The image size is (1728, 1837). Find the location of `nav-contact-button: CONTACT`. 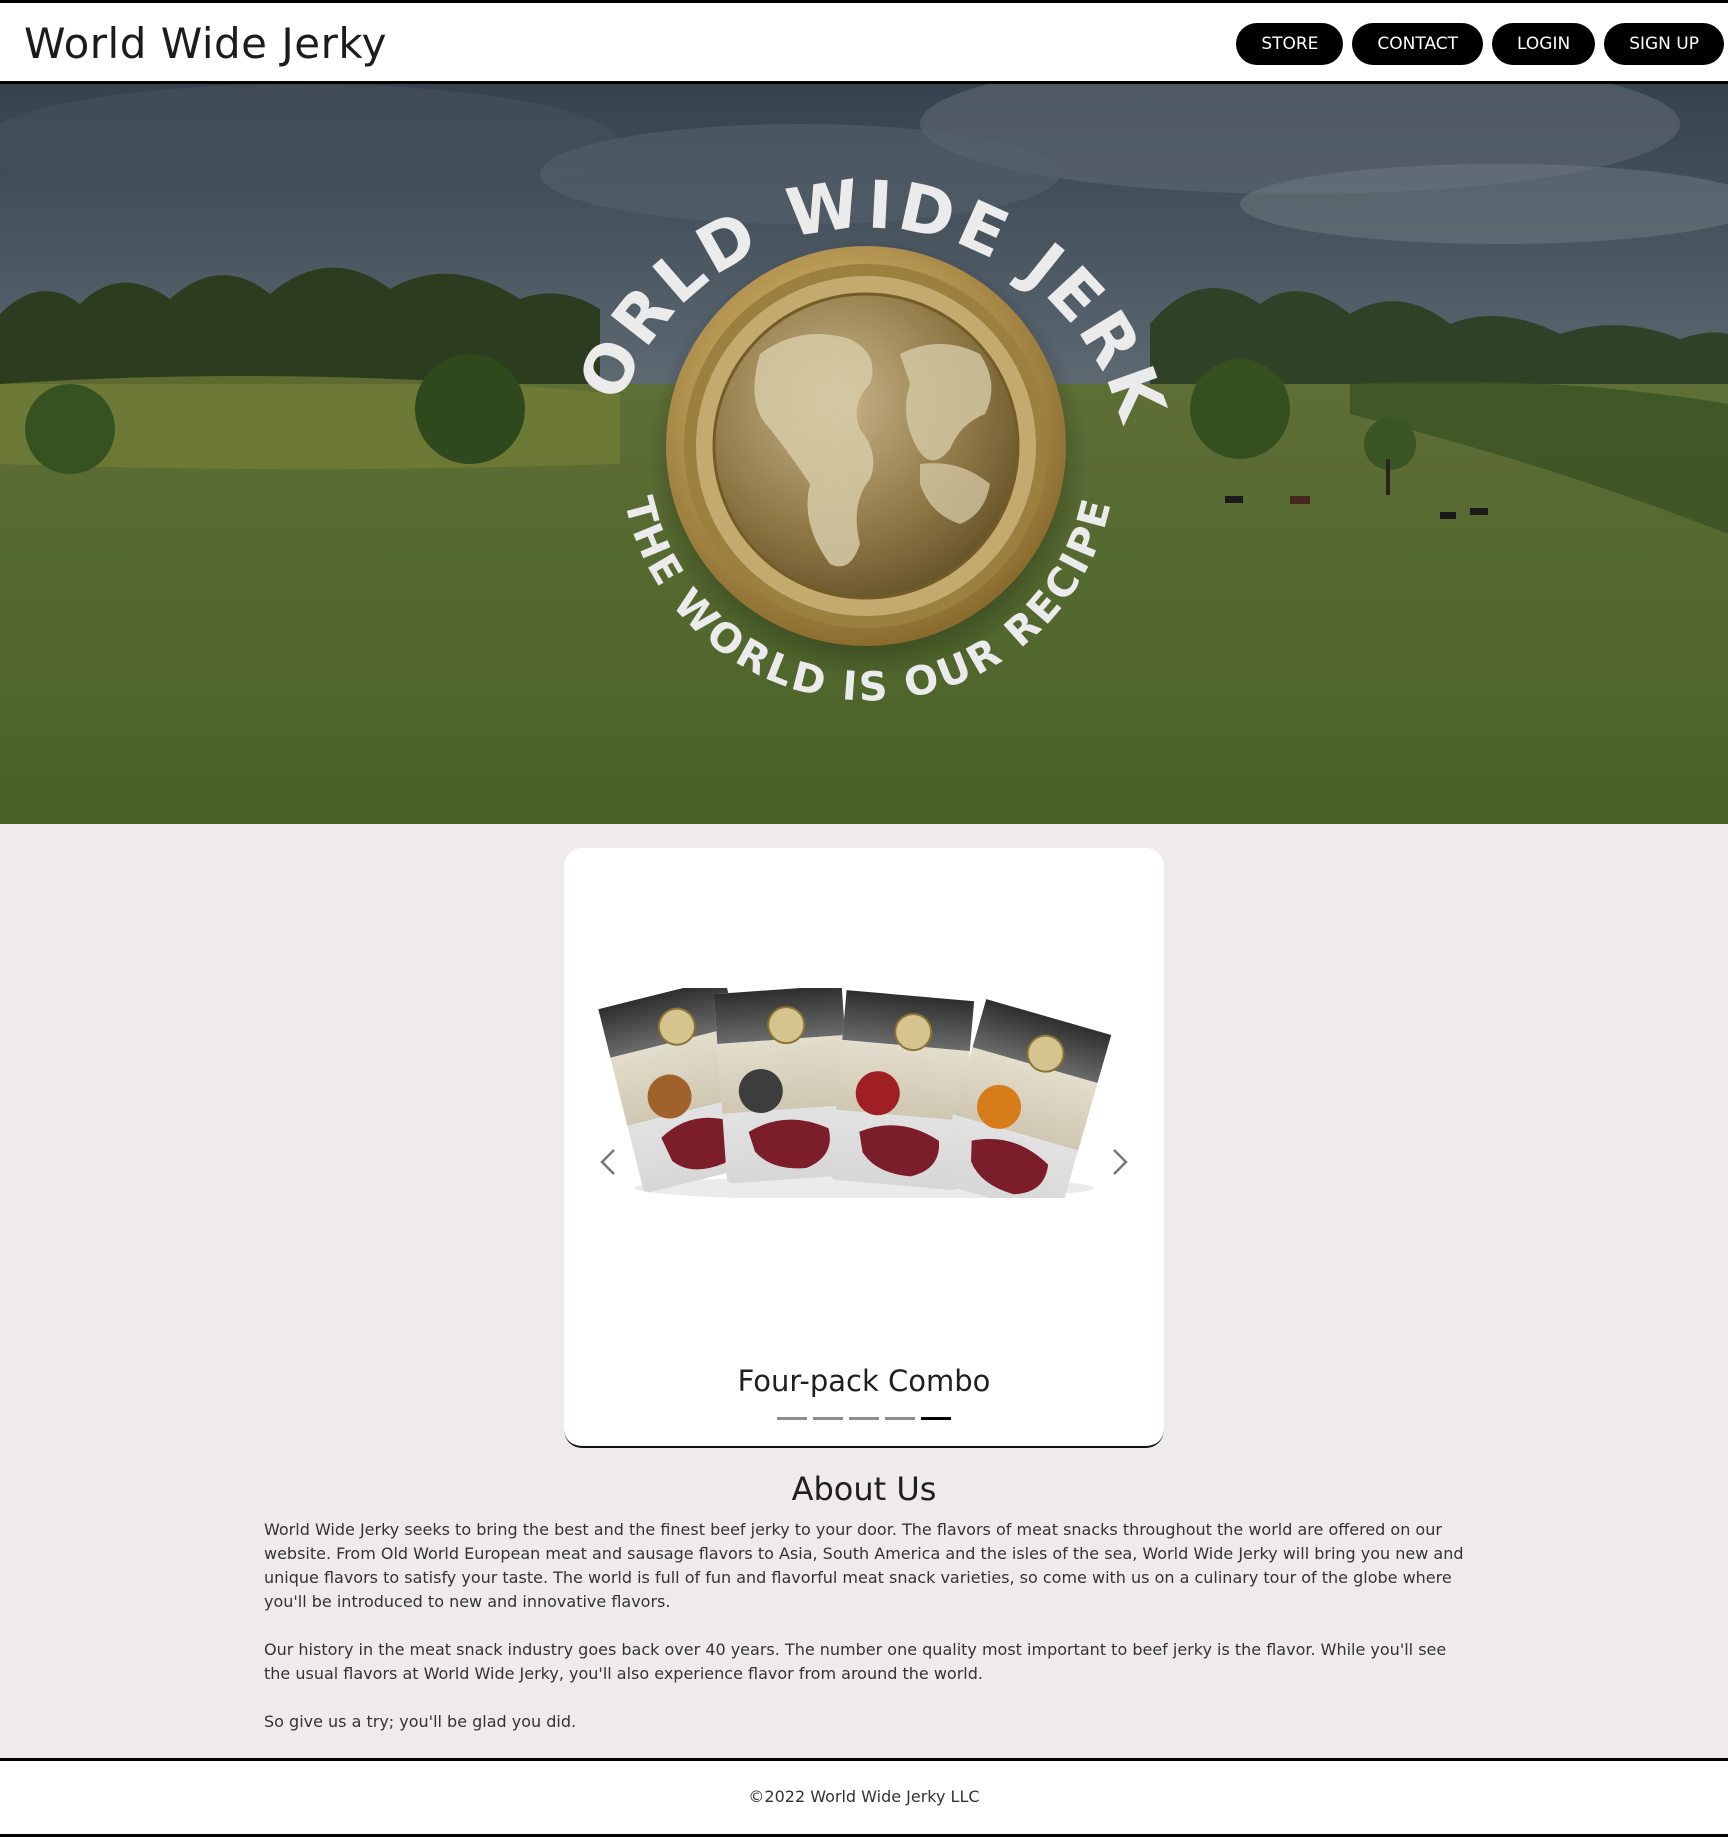

nav-contact-button: CONTACT is located at coordinates (1418, 44).